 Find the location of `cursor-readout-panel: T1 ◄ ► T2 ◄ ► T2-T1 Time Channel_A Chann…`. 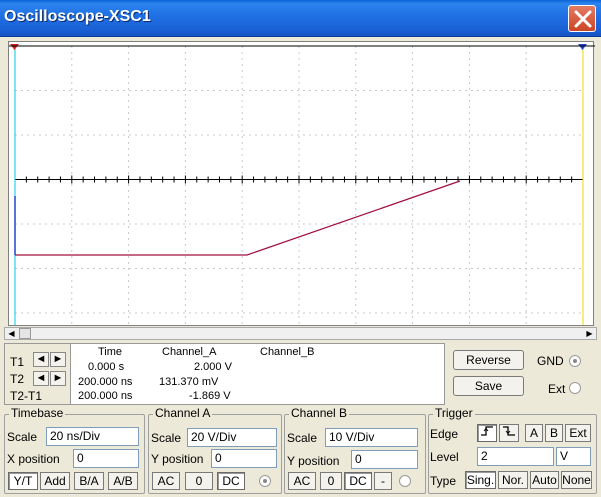

cursor-readout-panel: T1 ◄ ► T2 ◄ ► T2-T1 Time Channel_A Chann… is located at coordinates (224, 374).